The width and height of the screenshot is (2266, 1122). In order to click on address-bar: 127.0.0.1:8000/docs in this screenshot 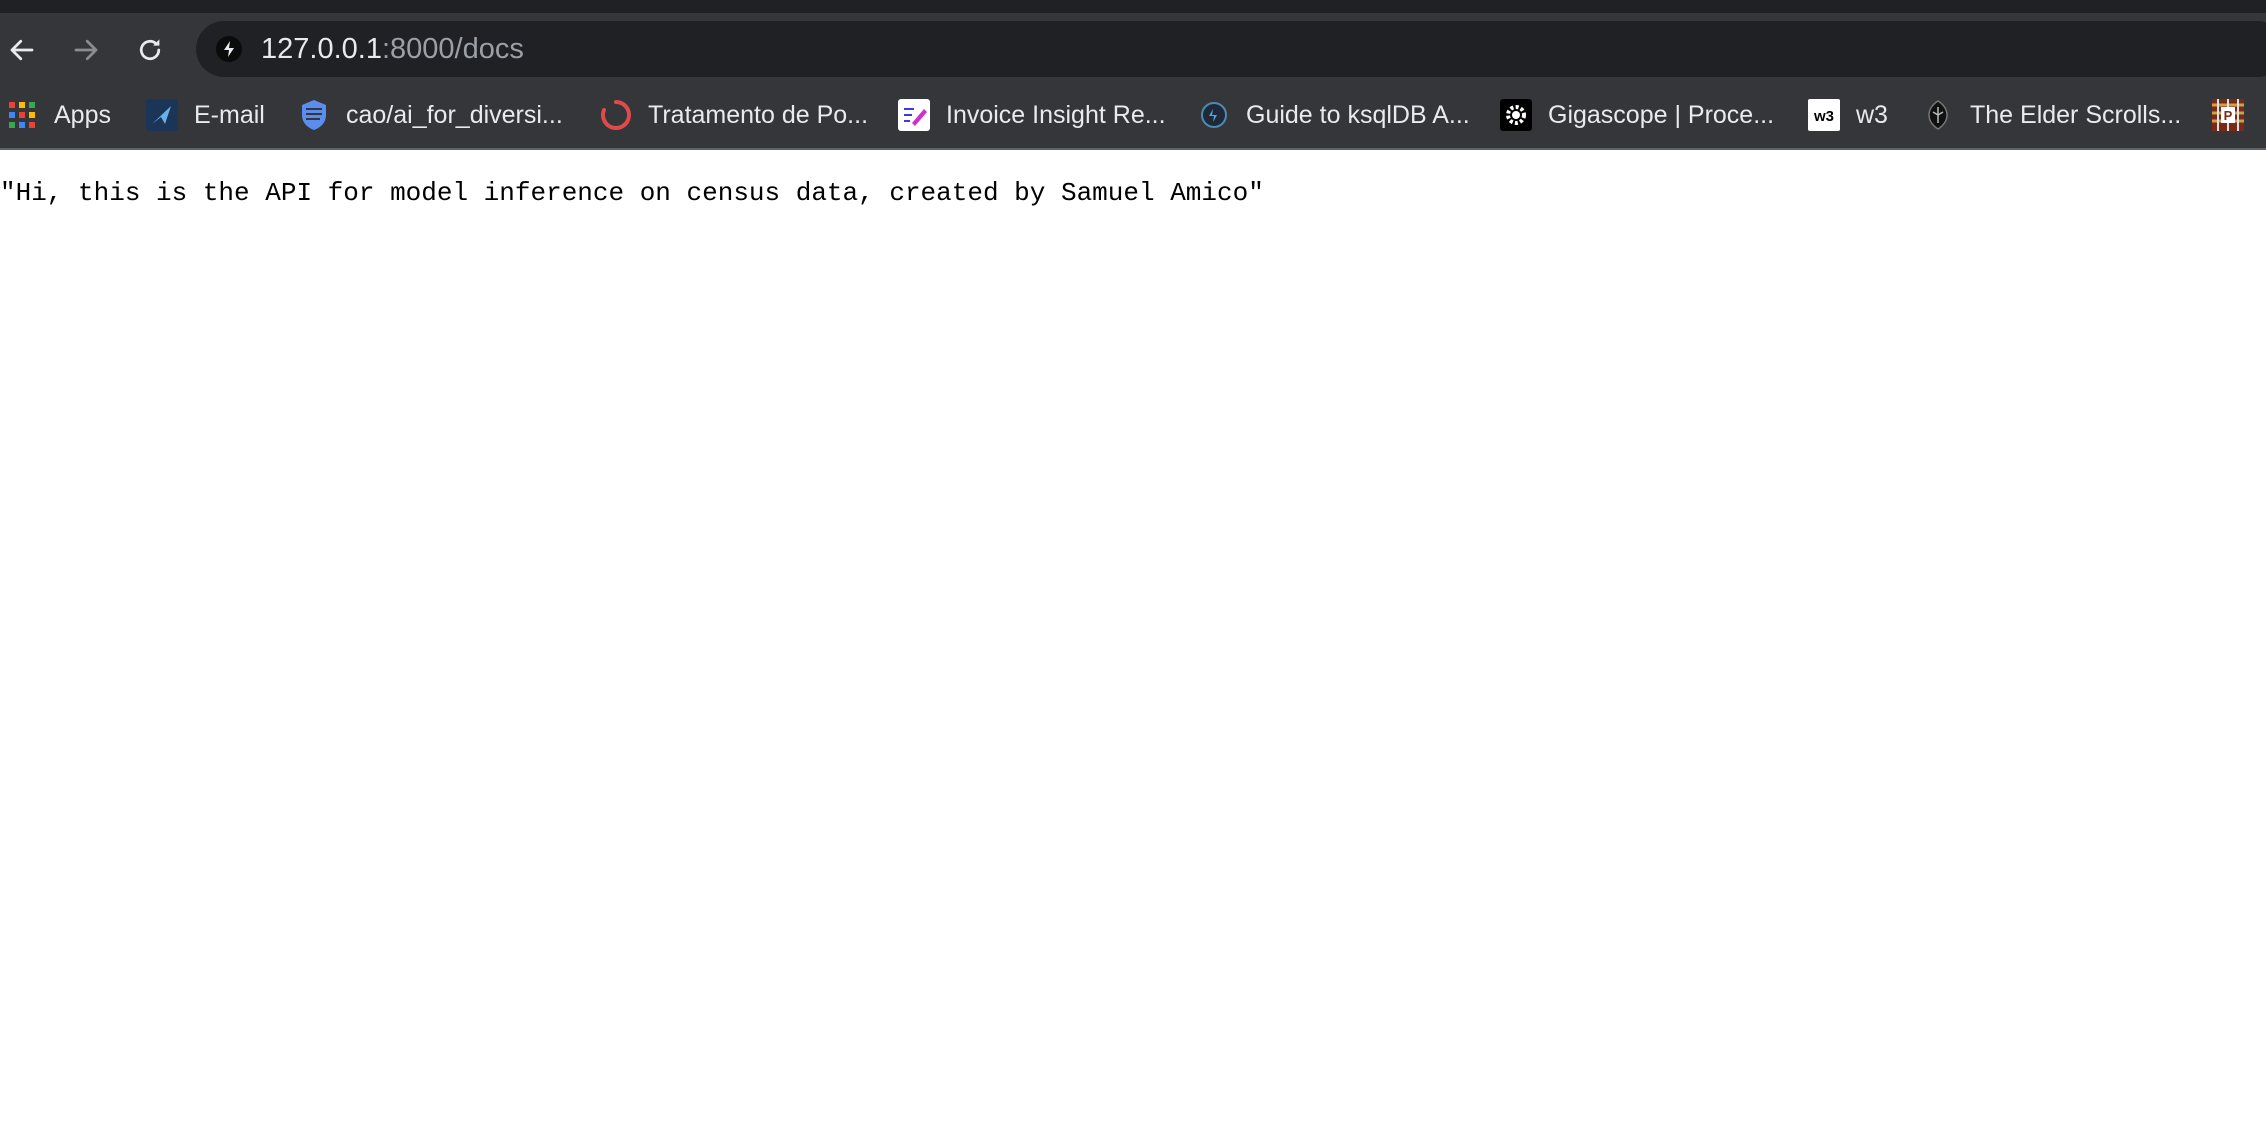, I will do `click(1231, 49)`.